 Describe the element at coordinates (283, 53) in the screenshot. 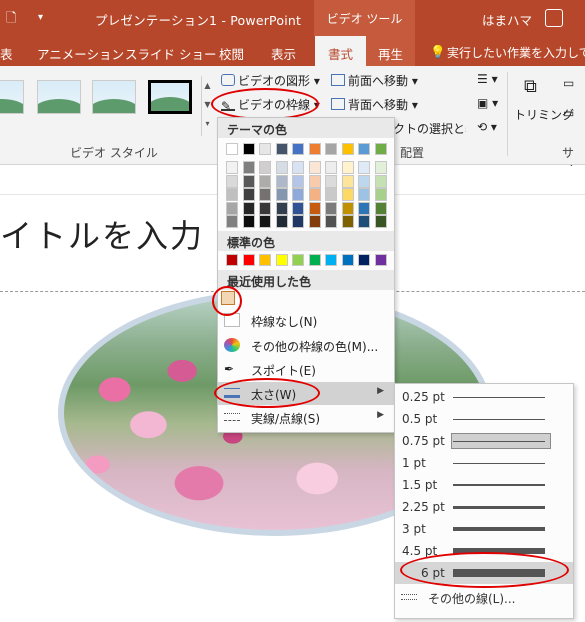

I see `tab-view: 表示` at that location.